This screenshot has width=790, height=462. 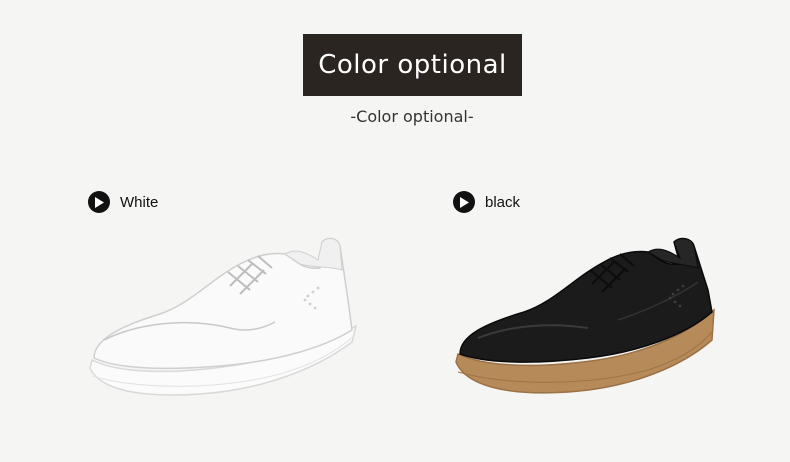 What do you see at coordinates (139, 202) in the screenshot?
I see `variant-label-white: White` at bounding box center [139, 202].